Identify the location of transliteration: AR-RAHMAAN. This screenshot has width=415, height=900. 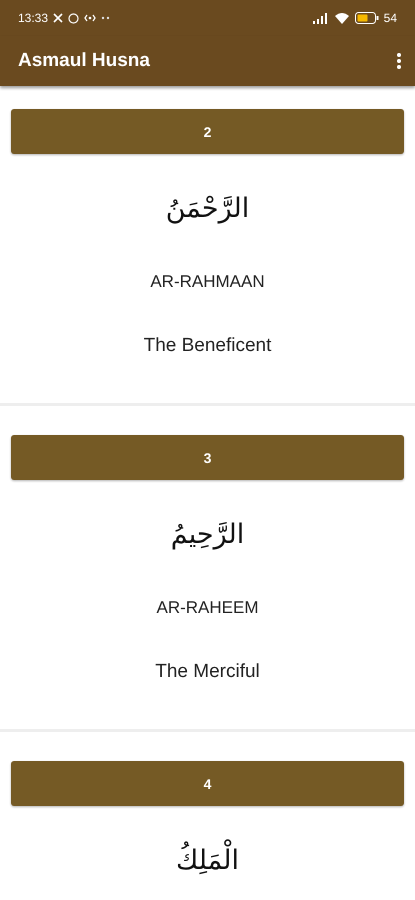
(207, 282).